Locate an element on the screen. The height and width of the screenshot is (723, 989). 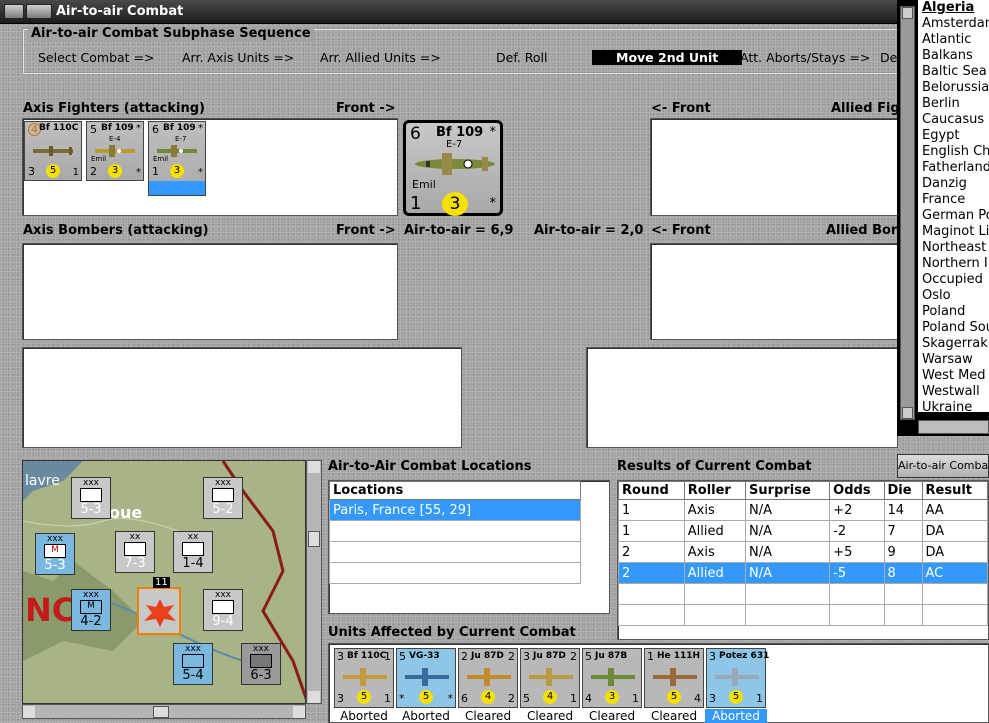
cell-roller: Allied is located at coordinates (715, 531).